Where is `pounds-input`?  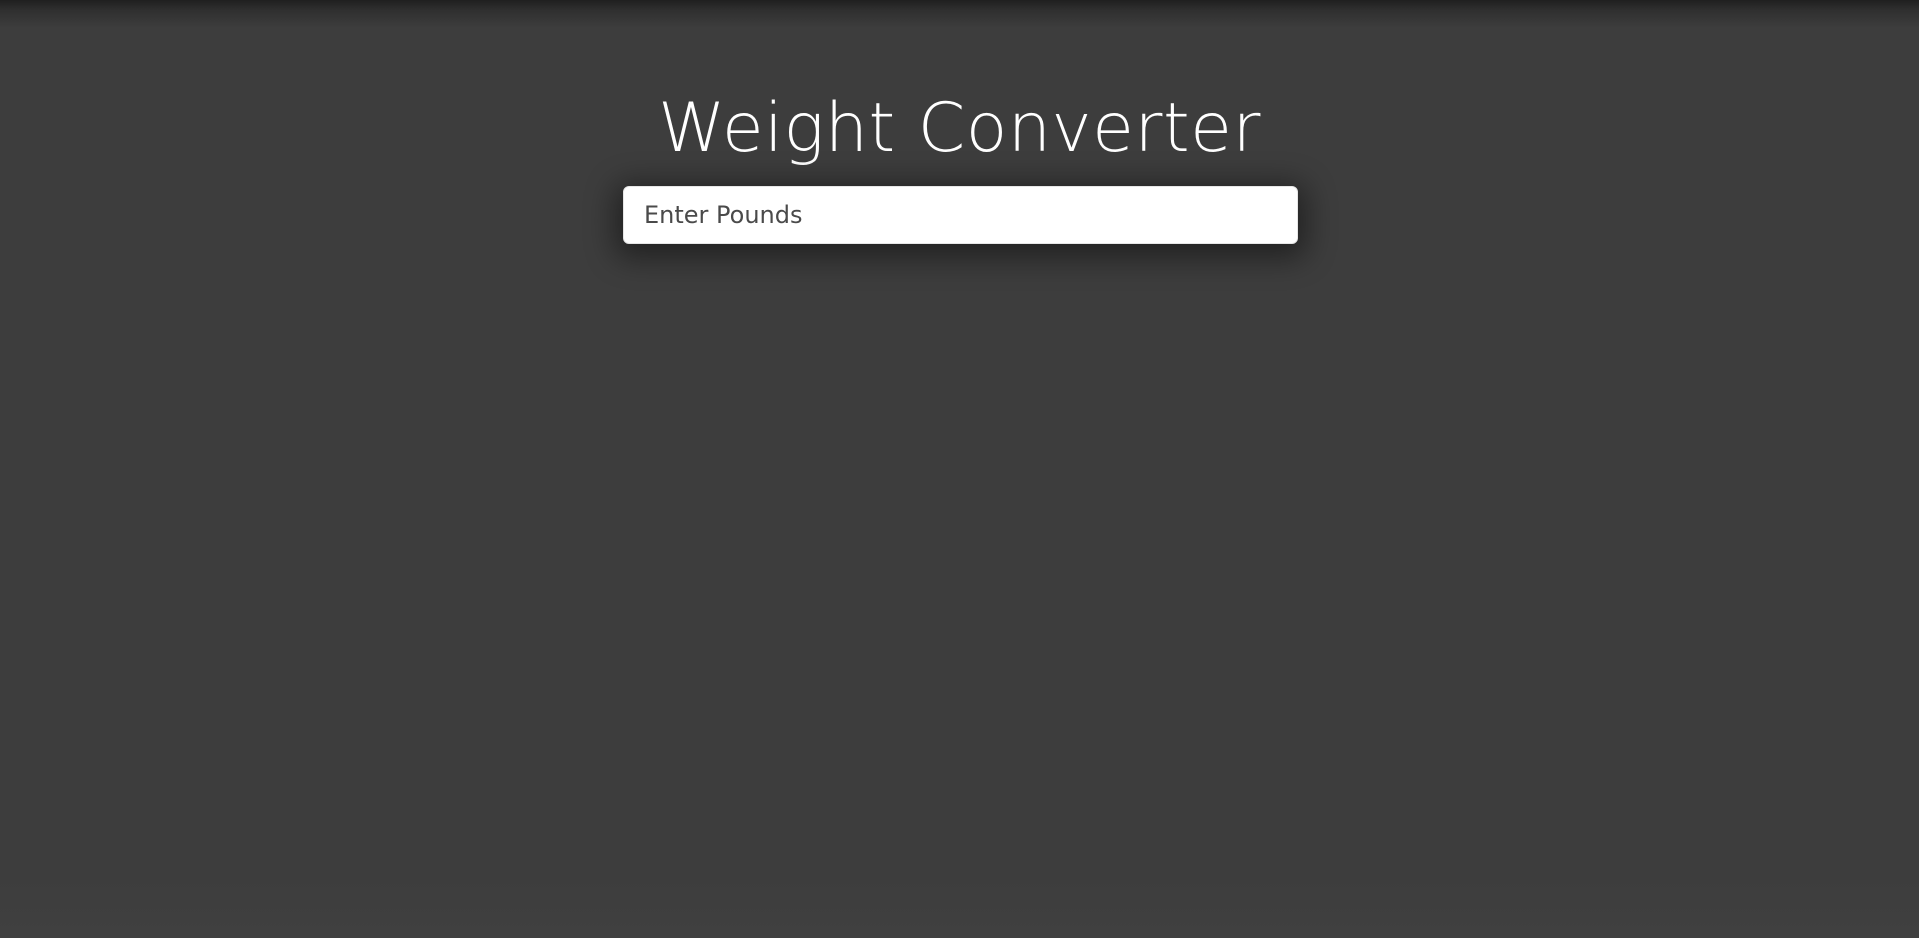 pounds-input is located at coordinates (960, 215).